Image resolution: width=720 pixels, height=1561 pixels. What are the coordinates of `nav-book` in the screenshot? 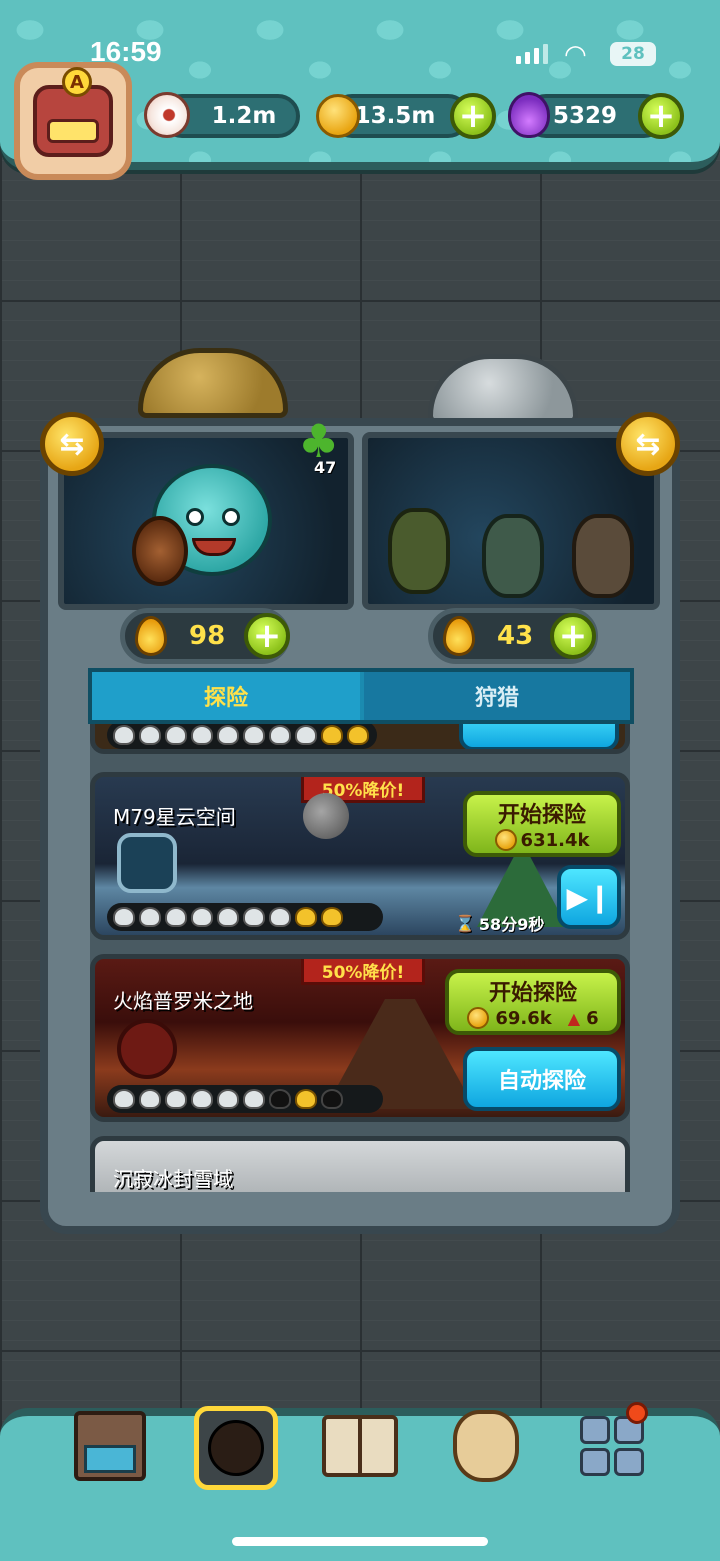 It's located at (360, 1446).